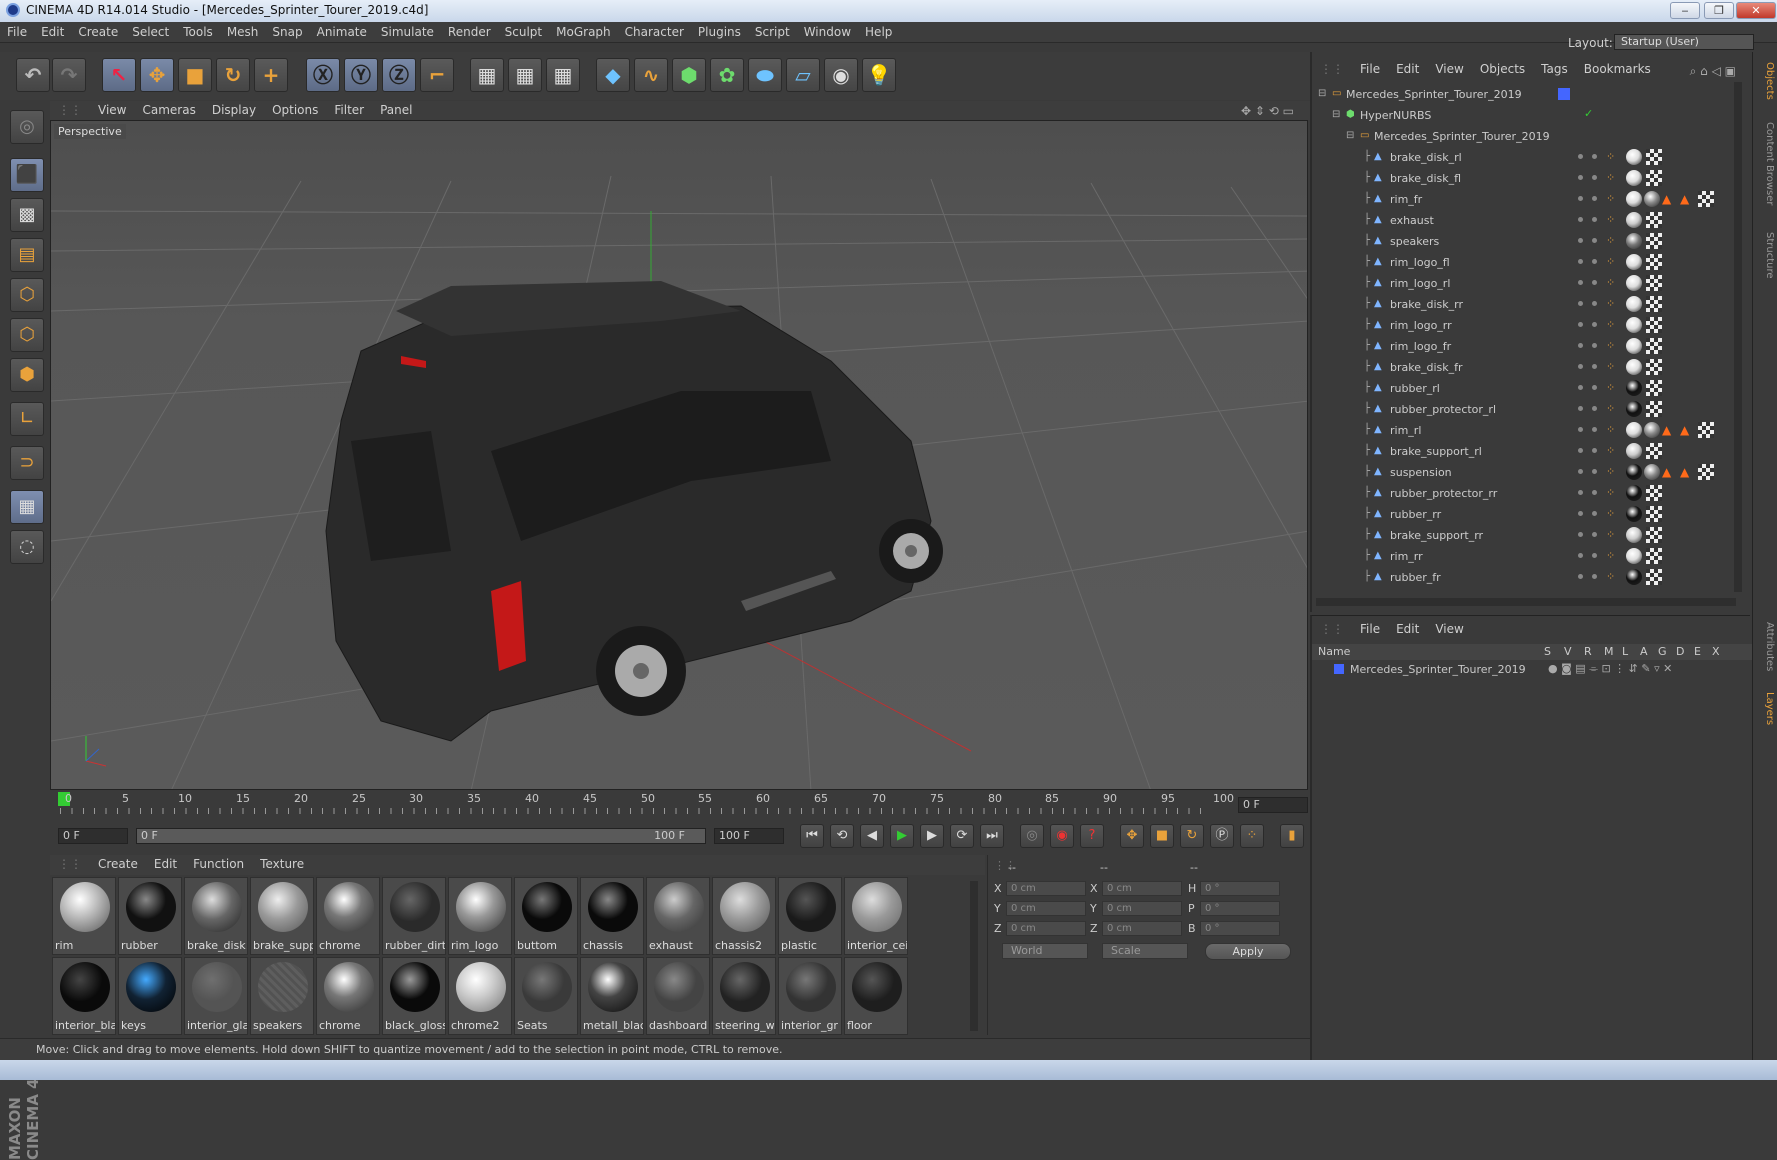  What do you see at coordinates (295, 110) in the screenshot?
I see `viewport-menu-options: Options` at bounding box center [295, 110].